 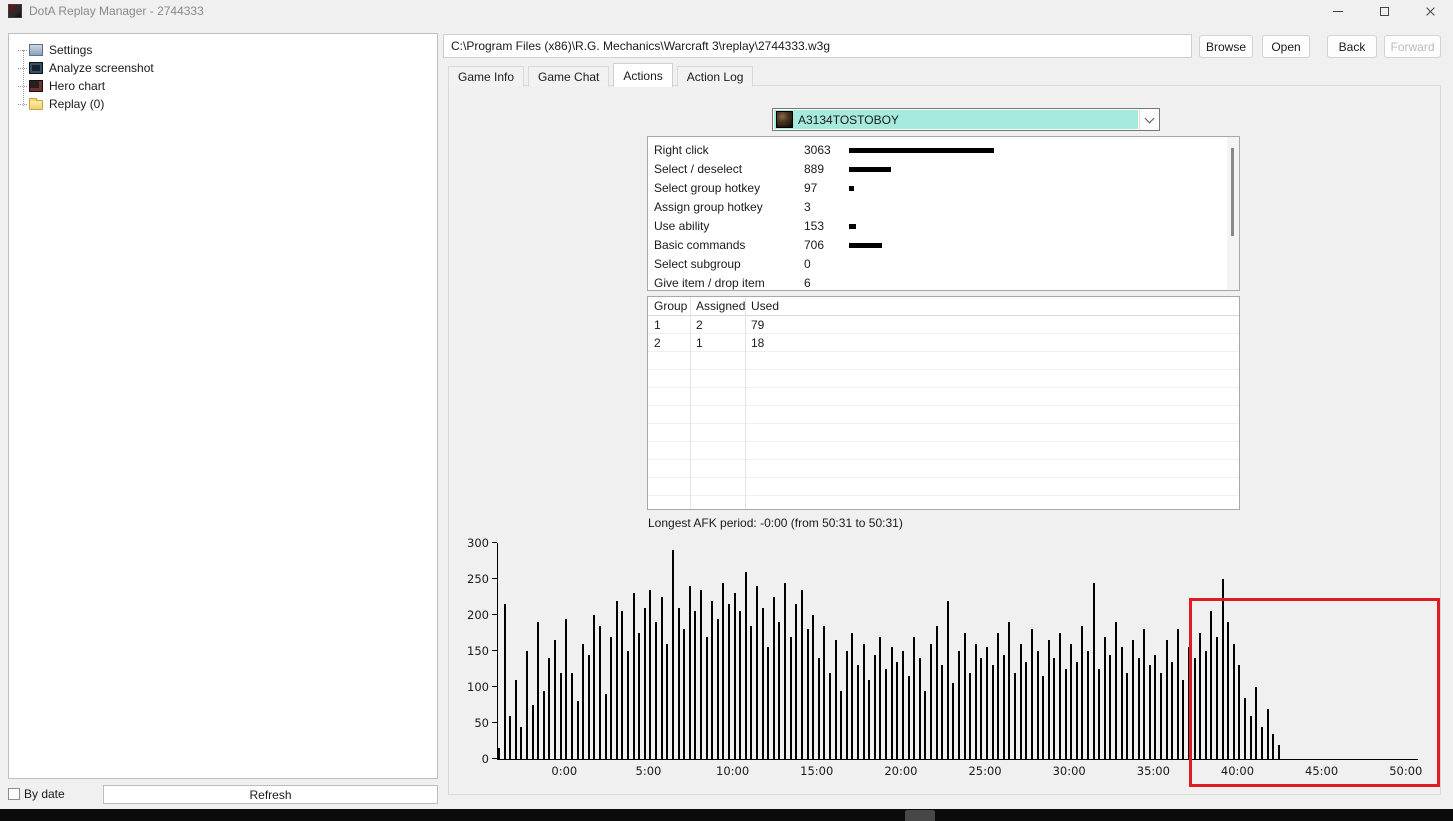 I want to click on column-header-used: Used, so click(x=992, y=306).